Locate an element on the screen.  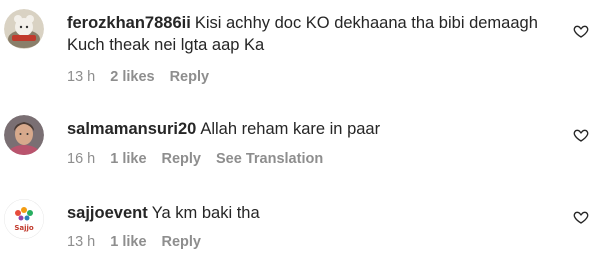
comment-text-block: salmamansuri20 Allah reham kare in paar is located at coordinates (313, 129).